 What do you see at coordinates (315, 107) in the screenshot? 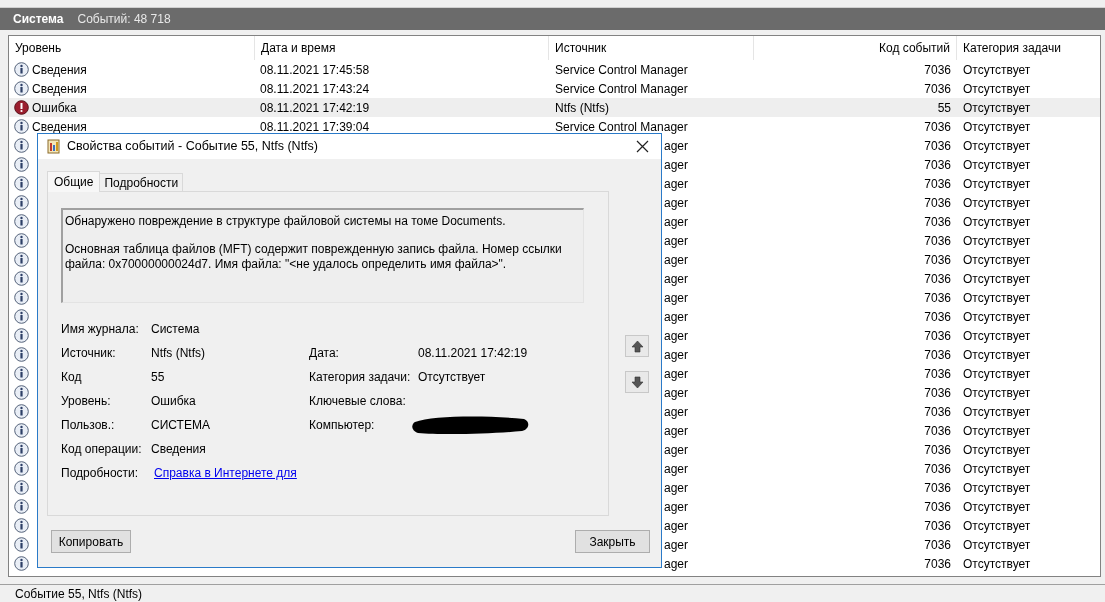
I see `table-cell: 08.11.2021 17:42:19` at bounding box center [315, 107].